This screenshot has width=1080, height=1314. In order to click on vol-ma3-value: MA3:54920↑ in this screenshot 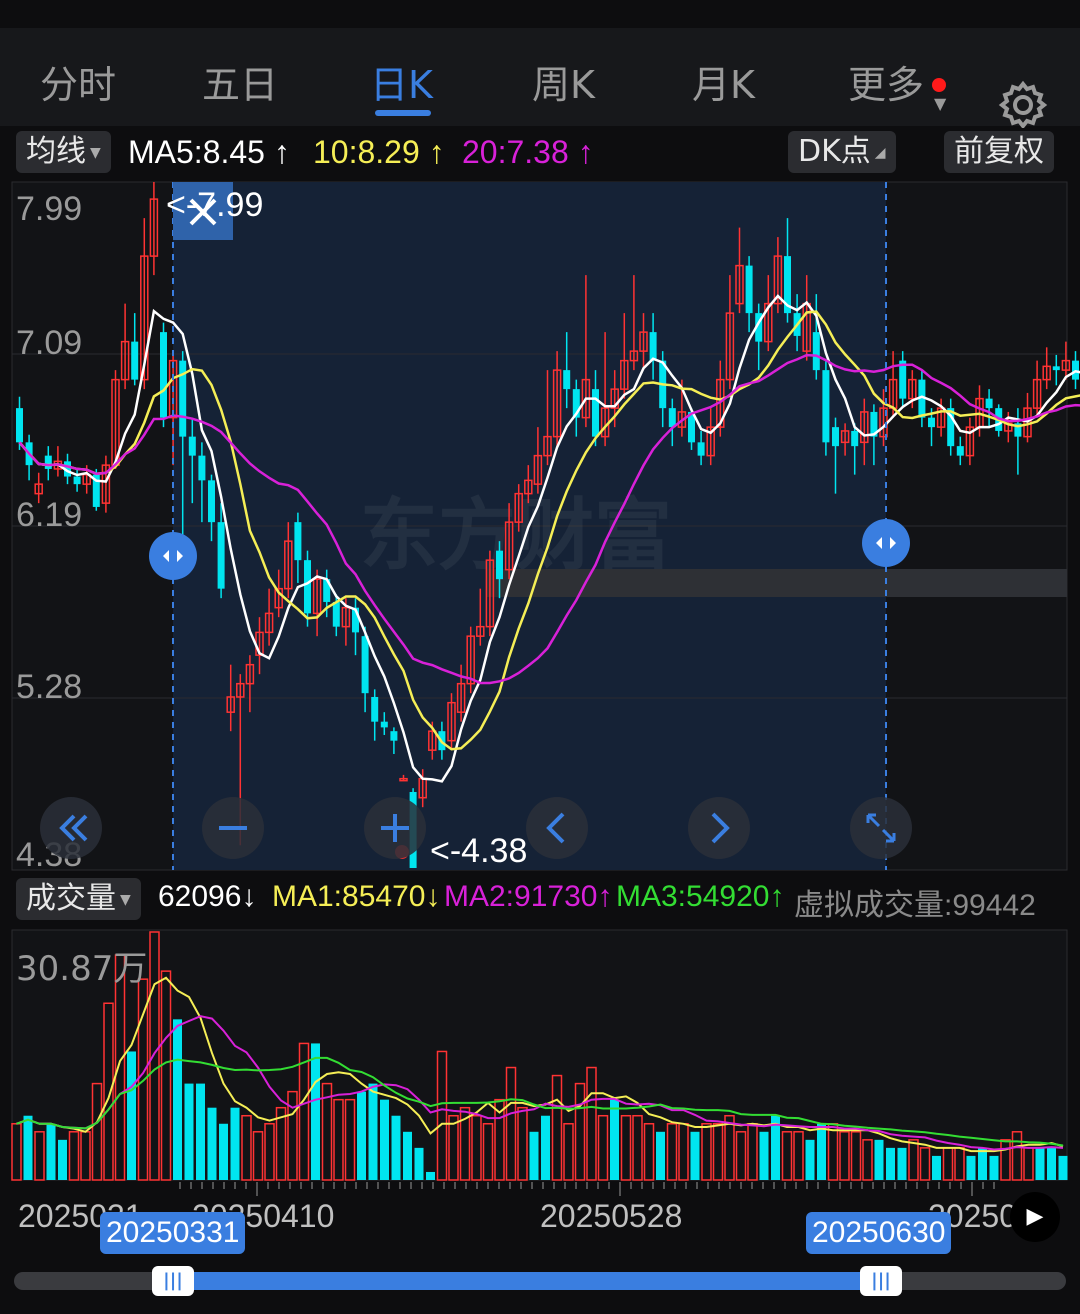, I will do `click(700, 897)`.